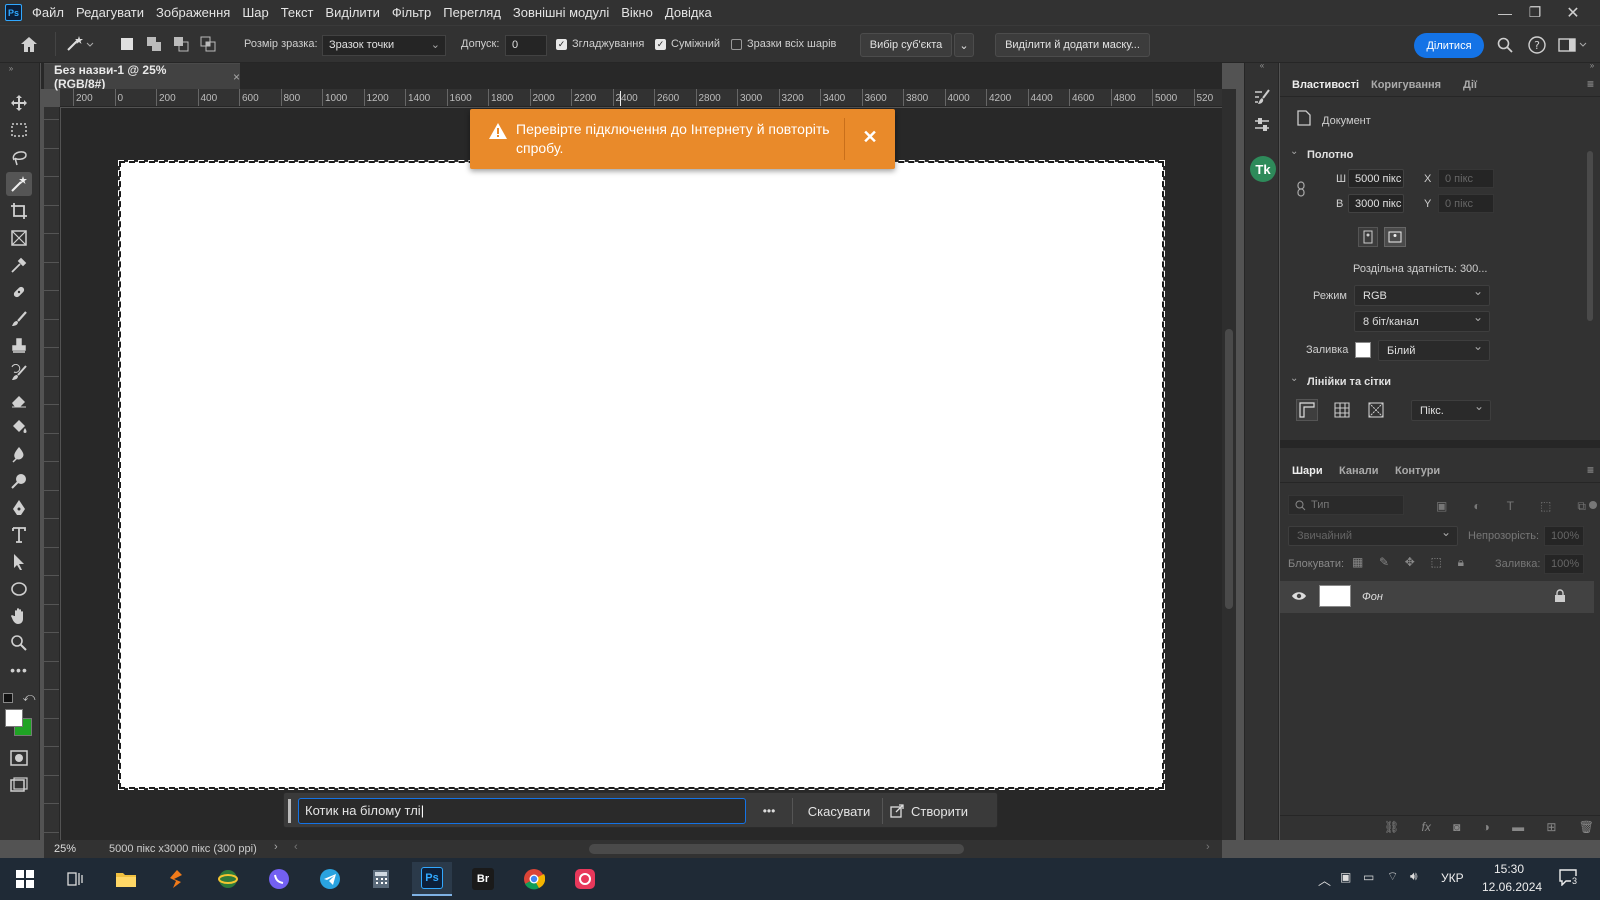 This screenshot has height=900, width=1600. What do you see at coordinates (1302, 189) in the screenshot?
I see `link-icon` at bounding box center [1302, 189].